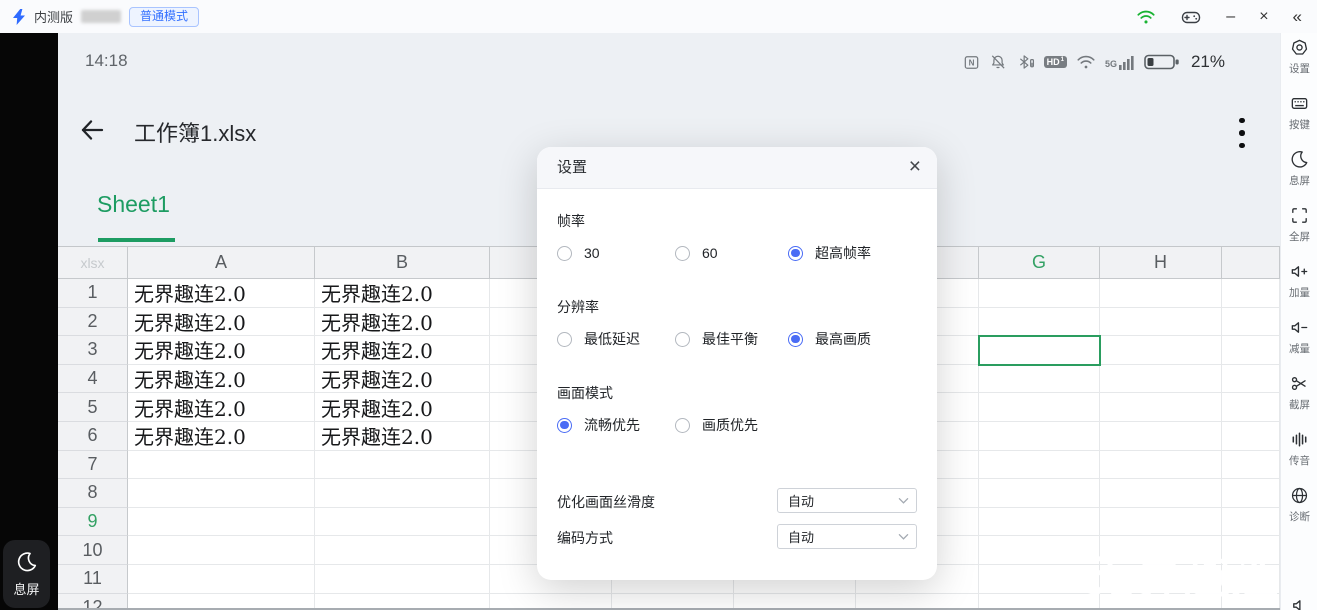 The height and width of the screenshot is (610, 1317). I want to click on column-header-B: B, so click(402, 263).